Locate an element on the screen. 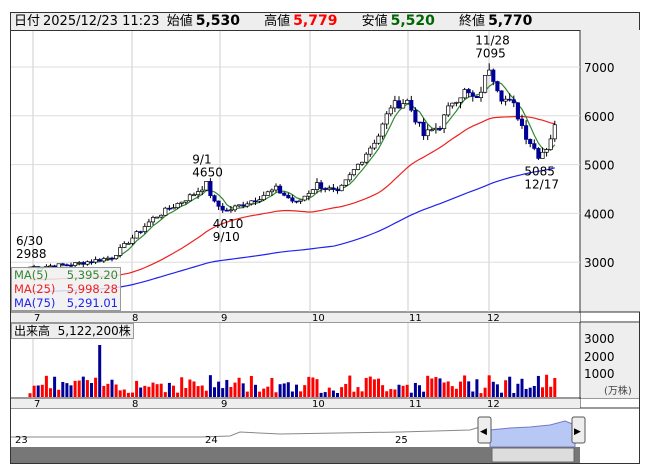 The width and height of the screenshot is (653, 470). scrollbar-thumb is located at coordinates (533, 455).